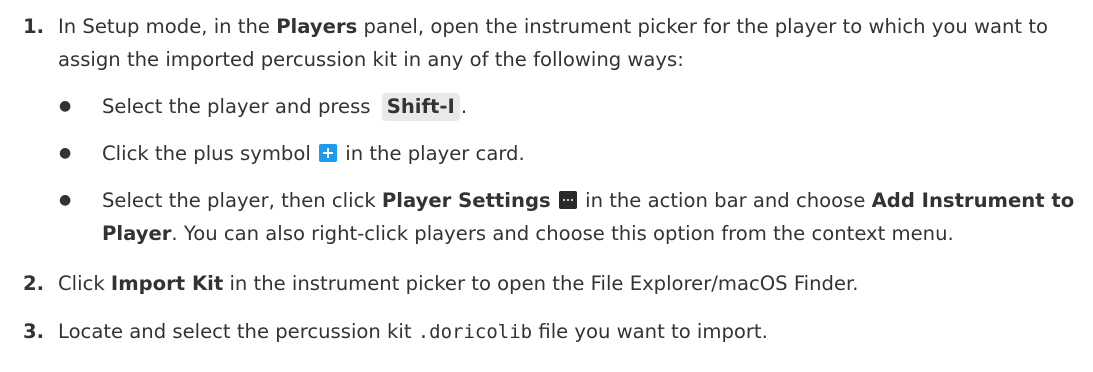 The image size is (1093, 372). What do you see at coordinates (420, 107) in the screenshot?
I see `shortcut-key: Shift-I` at bounding box center [420, 107].